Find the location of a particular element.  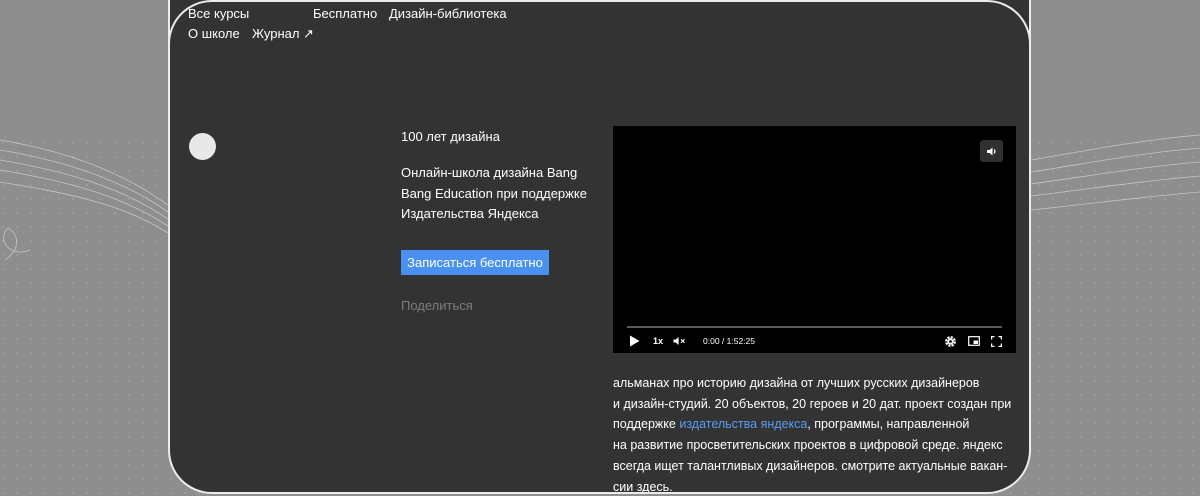

video-controls: 1x 0:00 / 1:52:25 is located at coordinates (815, 341).